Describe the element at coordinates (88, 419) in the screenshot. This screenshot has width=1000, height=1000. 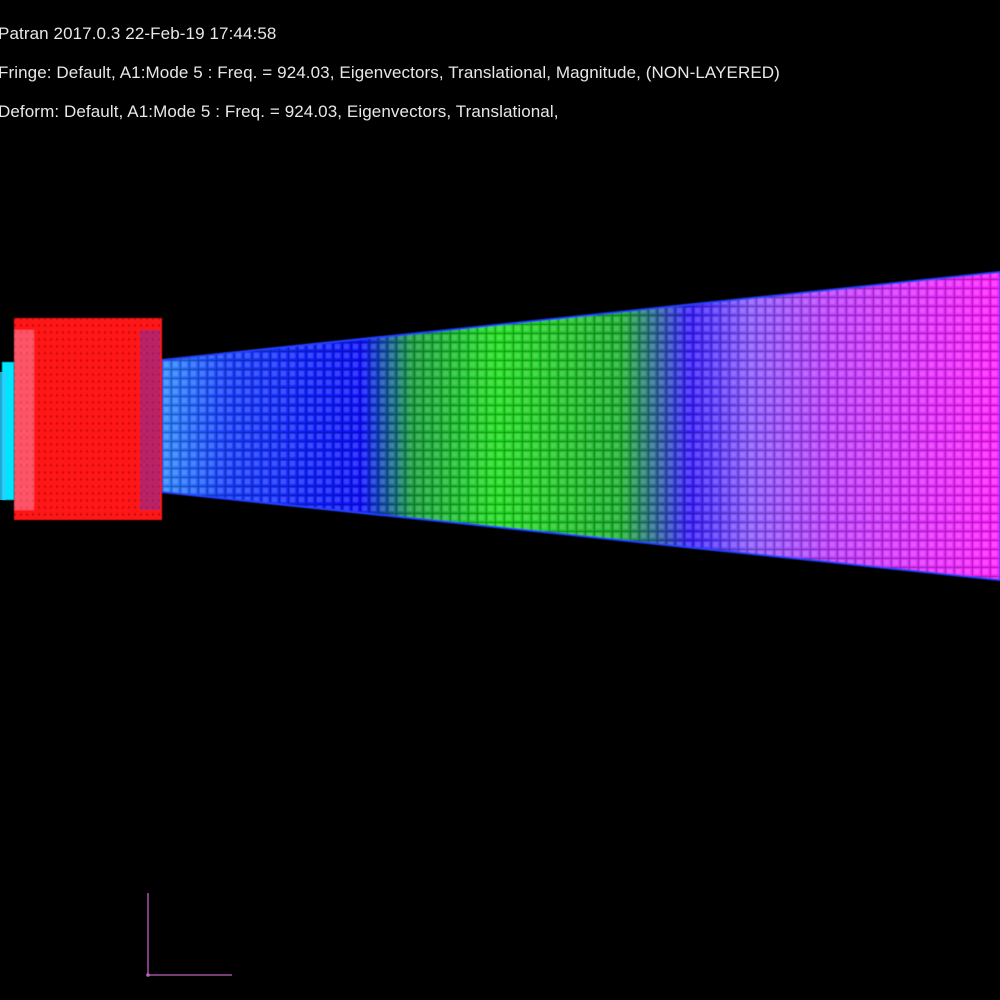
I see `hub-mesh` at that location.